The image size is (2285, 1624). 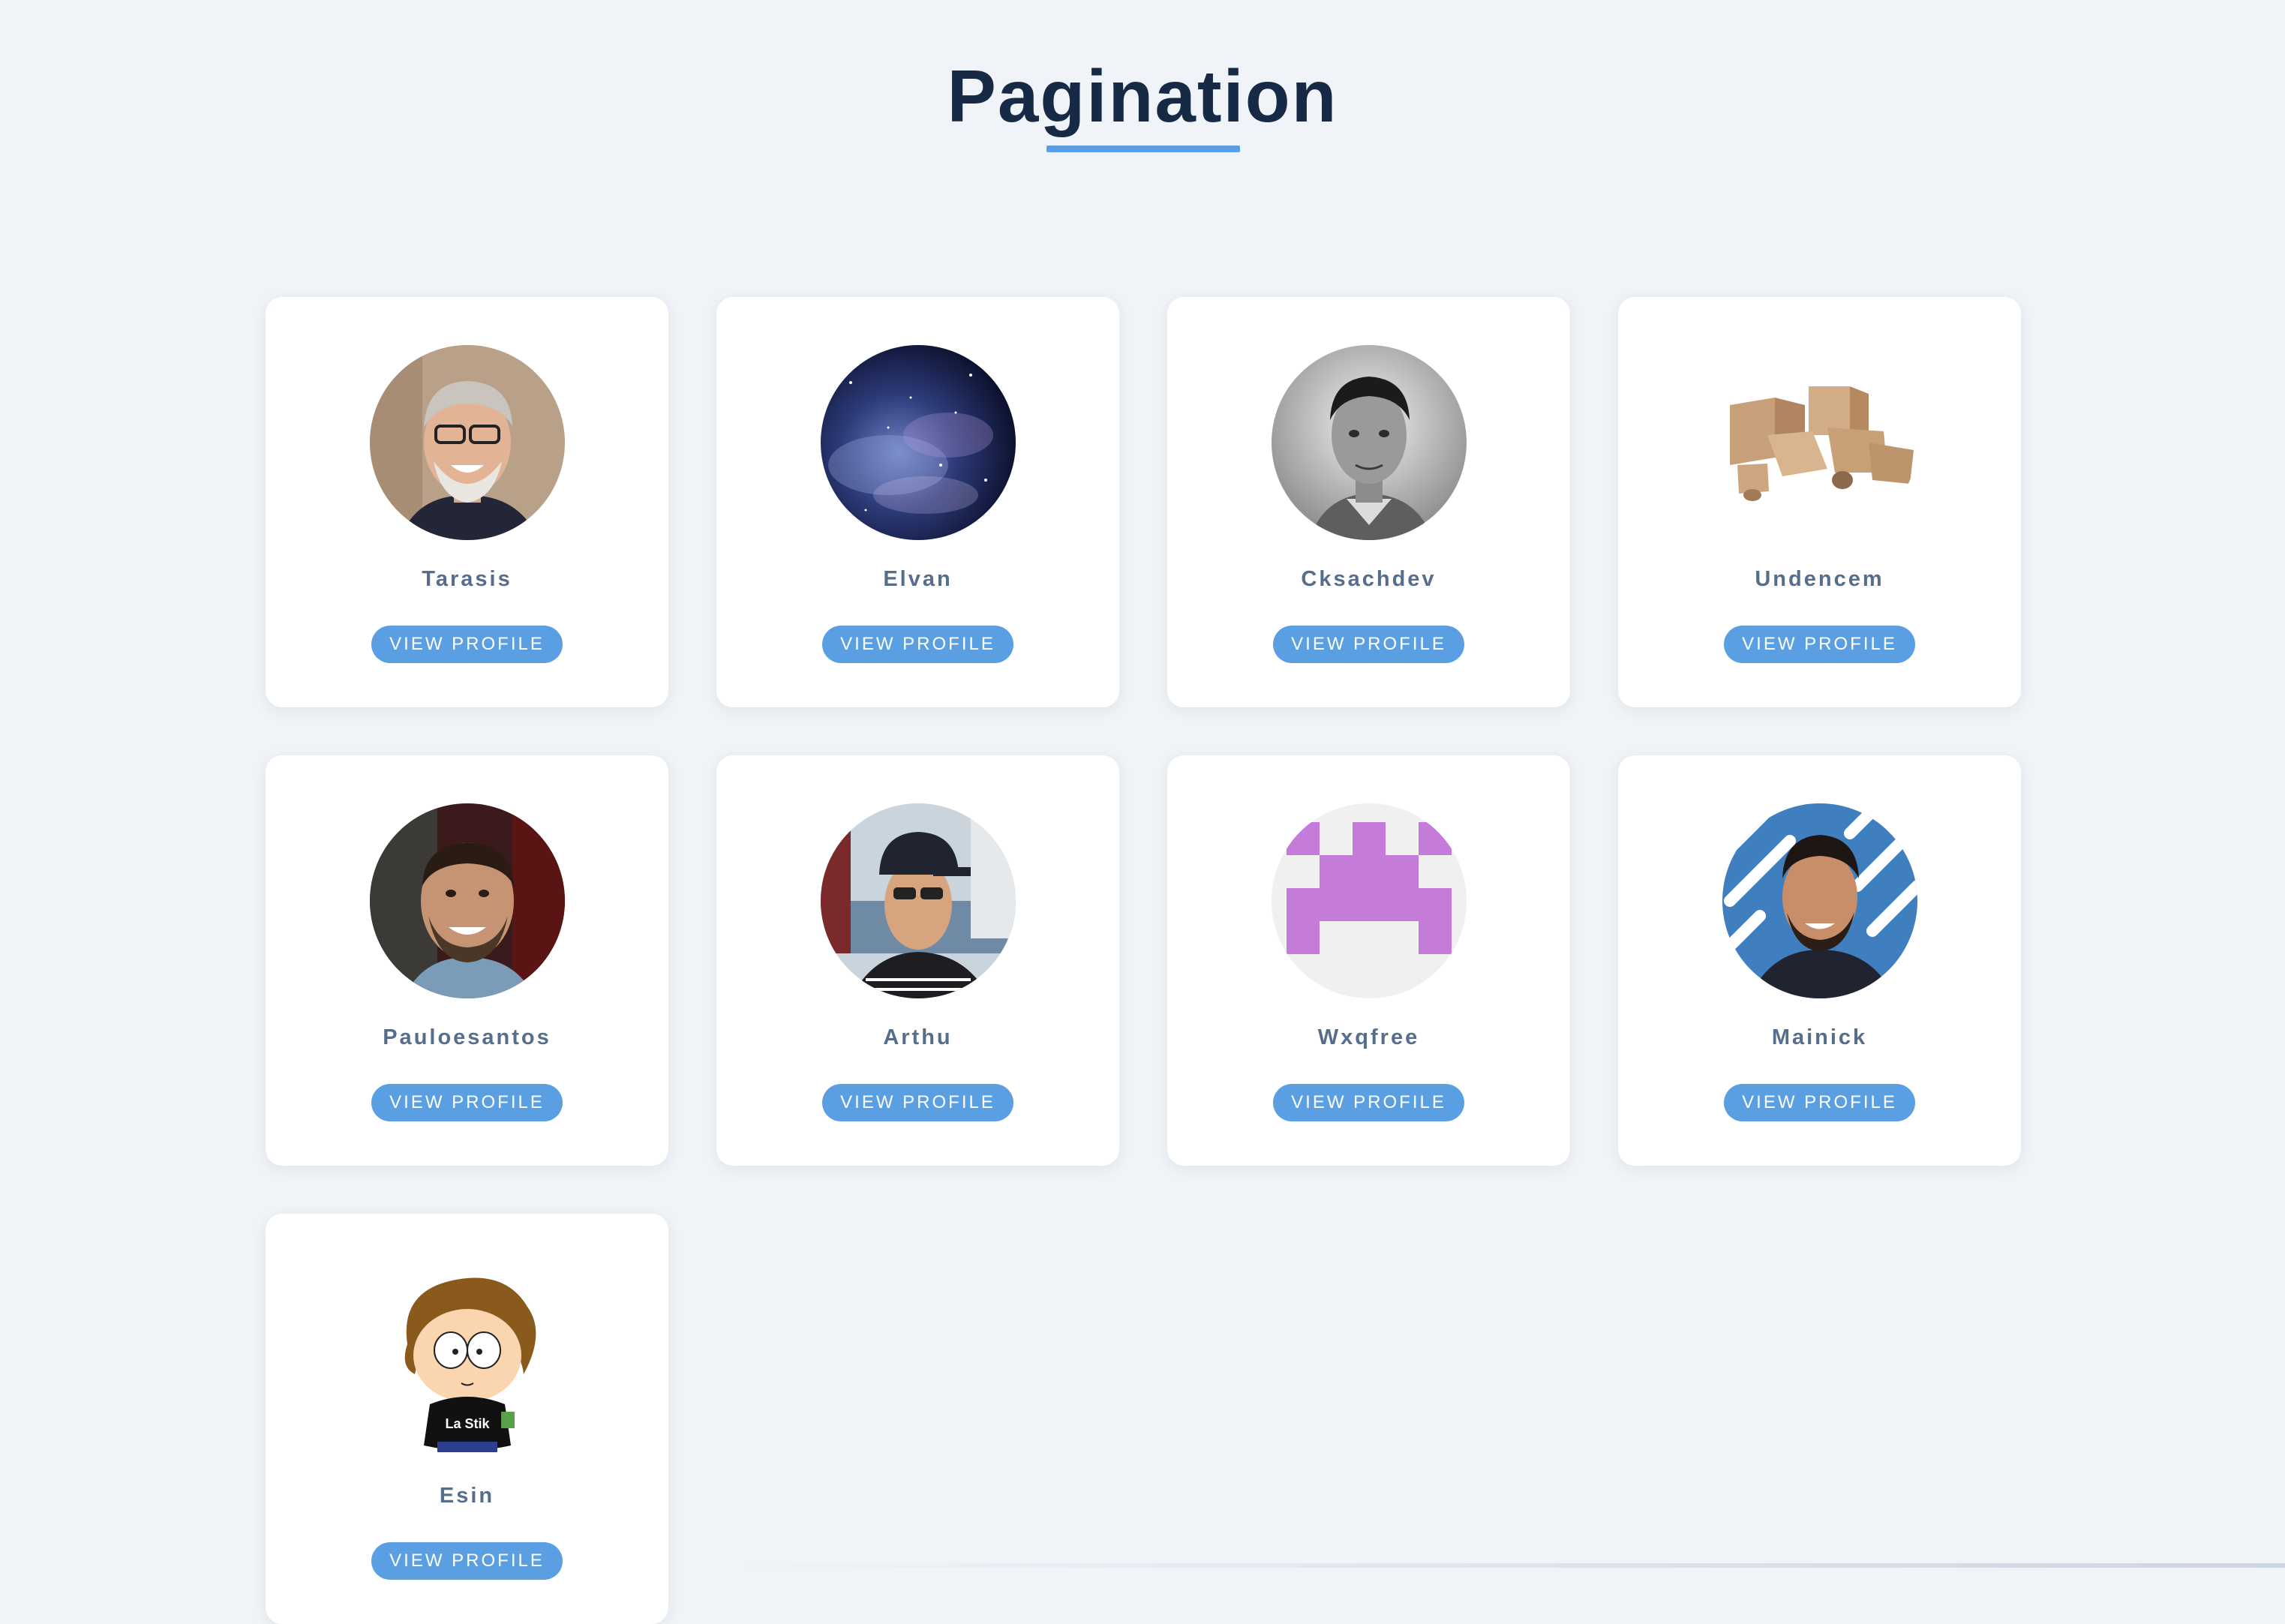 I want to click on avatar-purple-identicon, so click(x=1369, y=900).